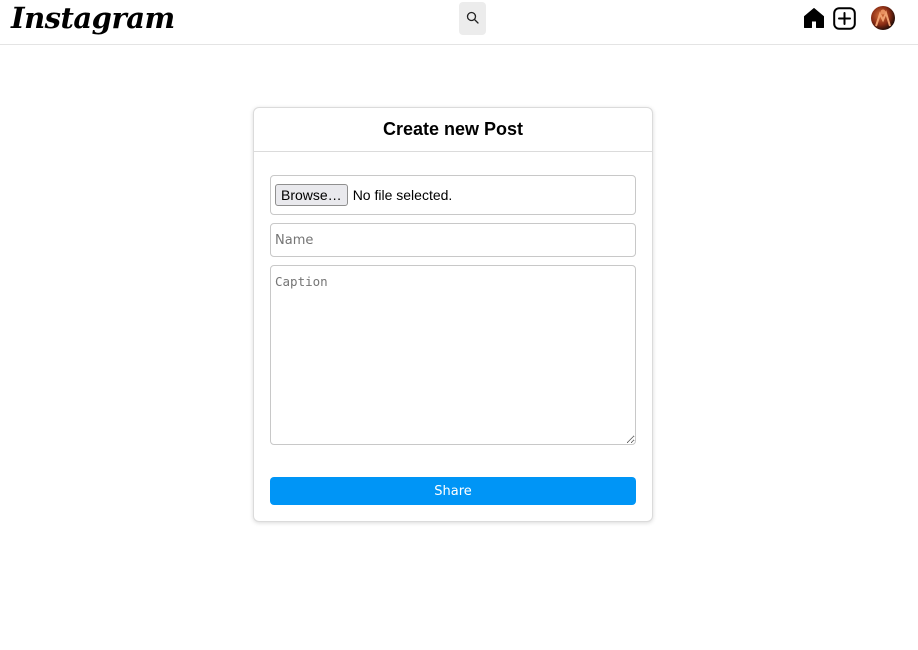  Describe the element at coordinates (883, 18) in the screenshot. I see `avatar` at that location.